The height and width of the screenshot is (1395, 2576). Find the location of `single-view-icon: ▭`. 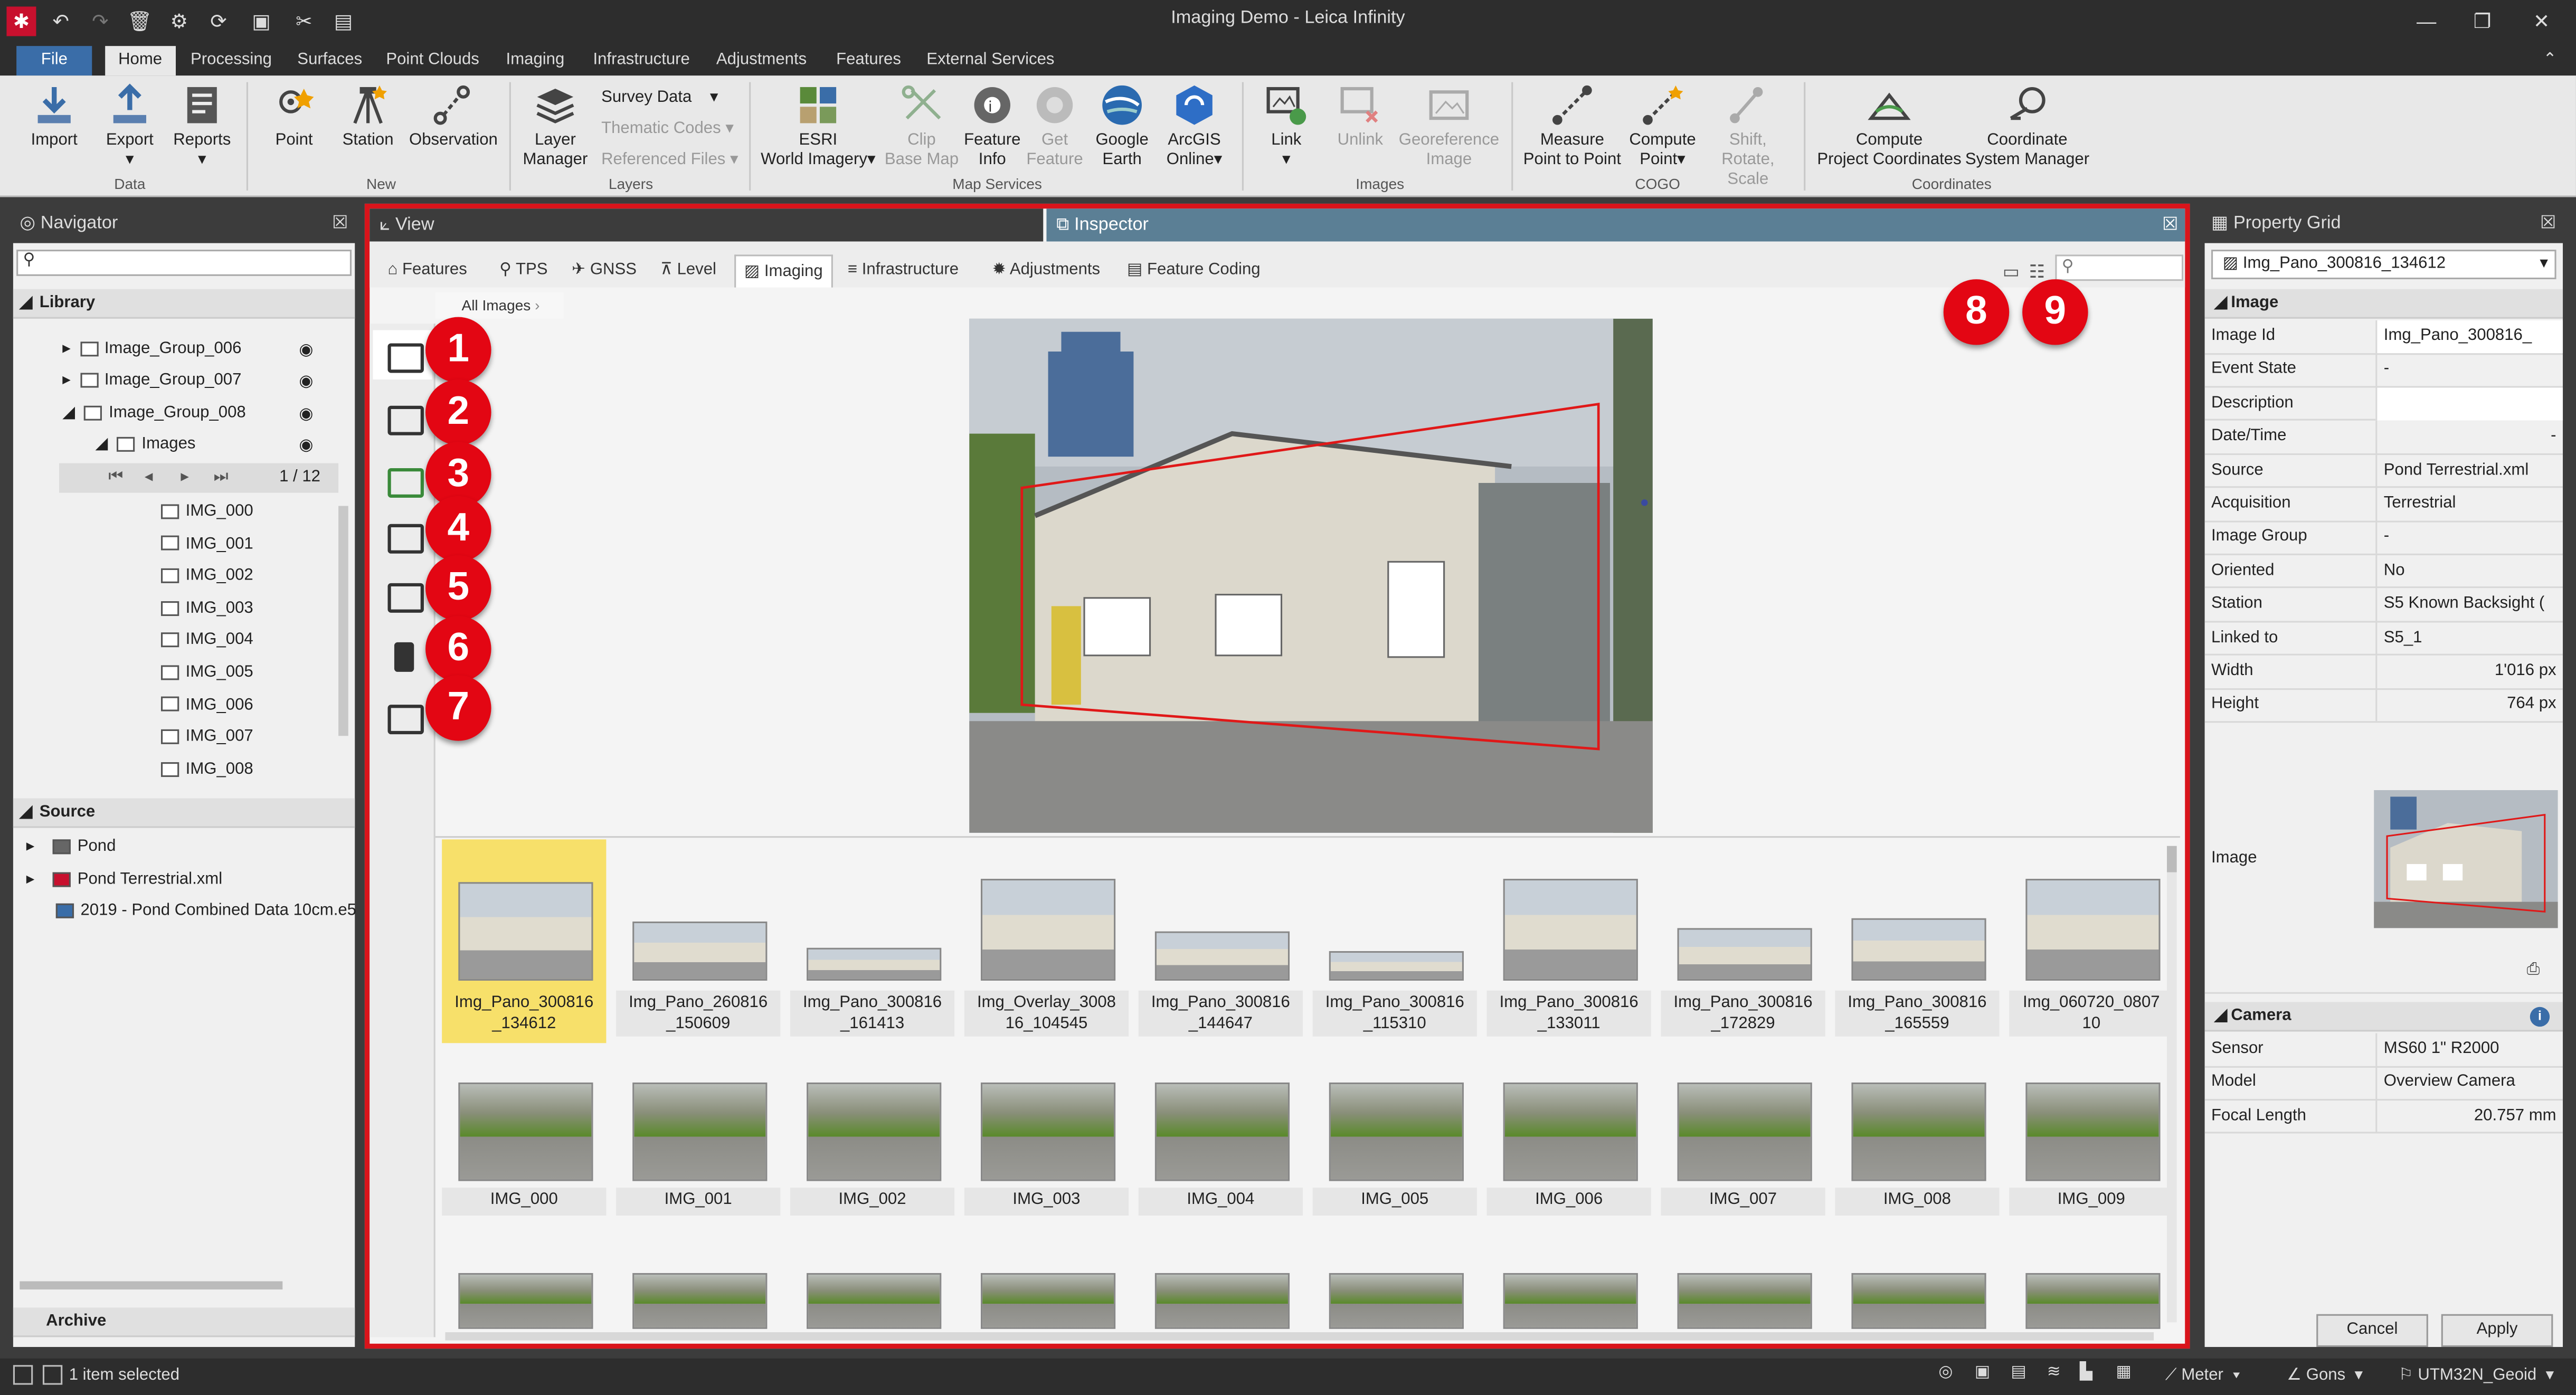

single-view-icon: ▭ is located at coordinates (2011, 271).